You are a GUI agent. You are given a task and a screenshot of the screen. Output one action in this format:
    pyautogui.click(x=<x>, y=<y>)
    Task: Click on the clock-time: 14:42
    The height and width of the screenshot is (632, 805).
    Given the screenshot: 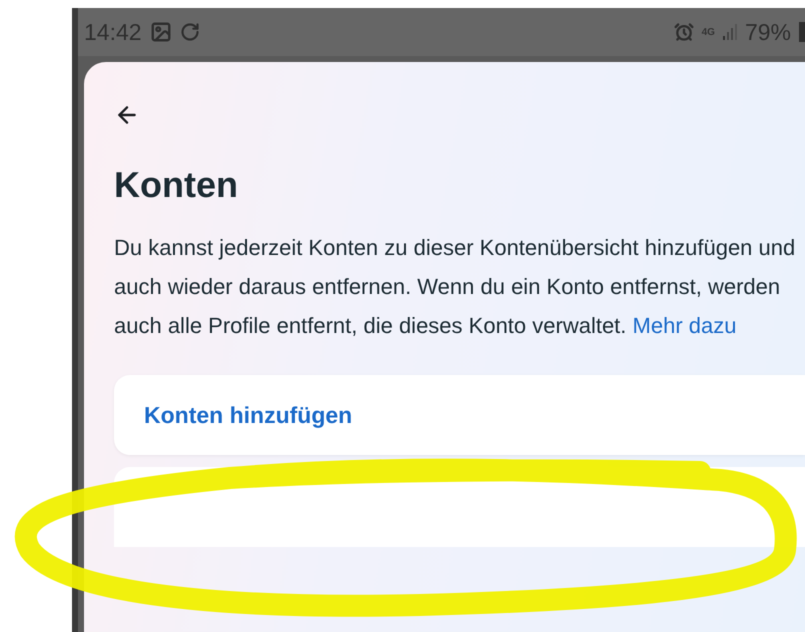 What is the action you would take?
    pyautogui.click(x=113, y=32)
    